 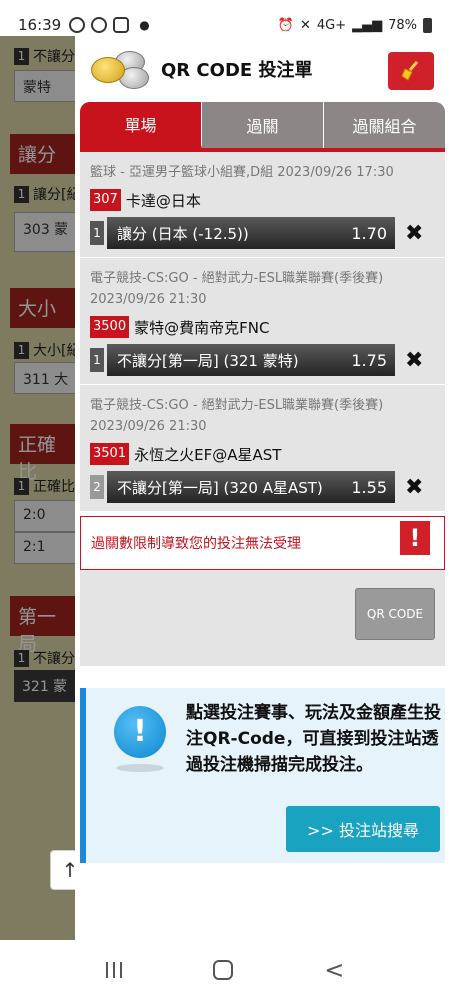 What do you see at coordinates (331, 25) in the screenshot?
I see `network-label: 4G+` at bounding box center [331, 25].